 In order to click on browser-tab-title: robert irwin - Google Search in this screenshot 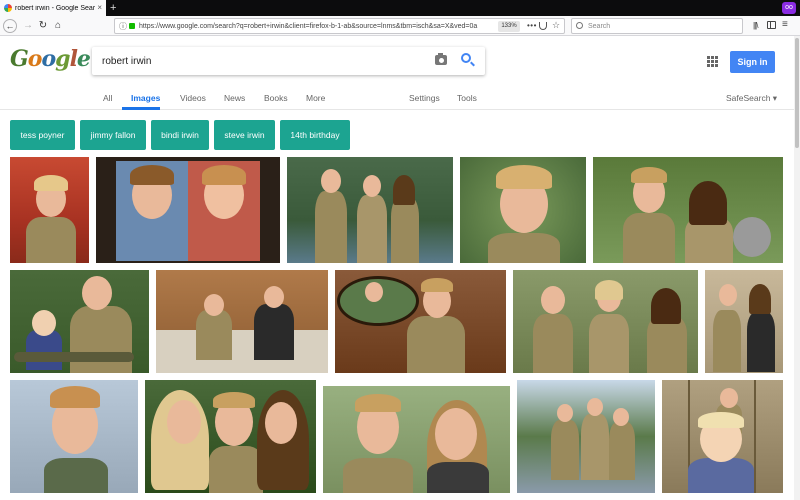, I will do `click(55, 8)`.